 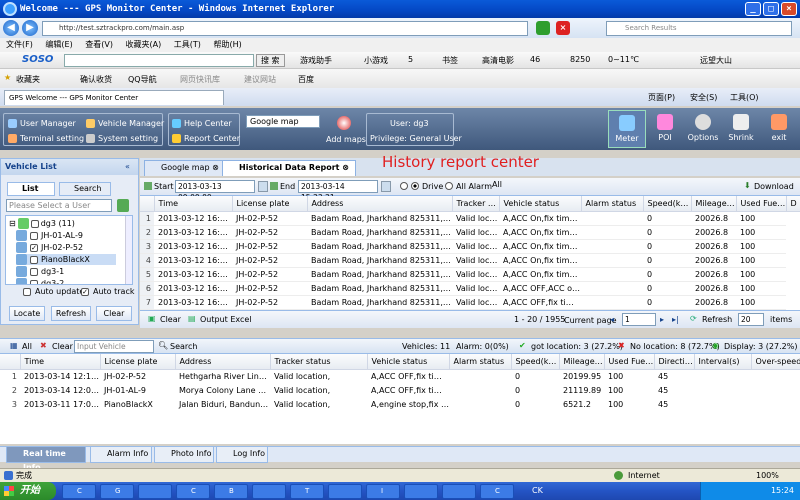 What do you see at coordinates (497, 491) in the screenshot?
I see `taskbar-button: C` at bounding box center [497, 491].